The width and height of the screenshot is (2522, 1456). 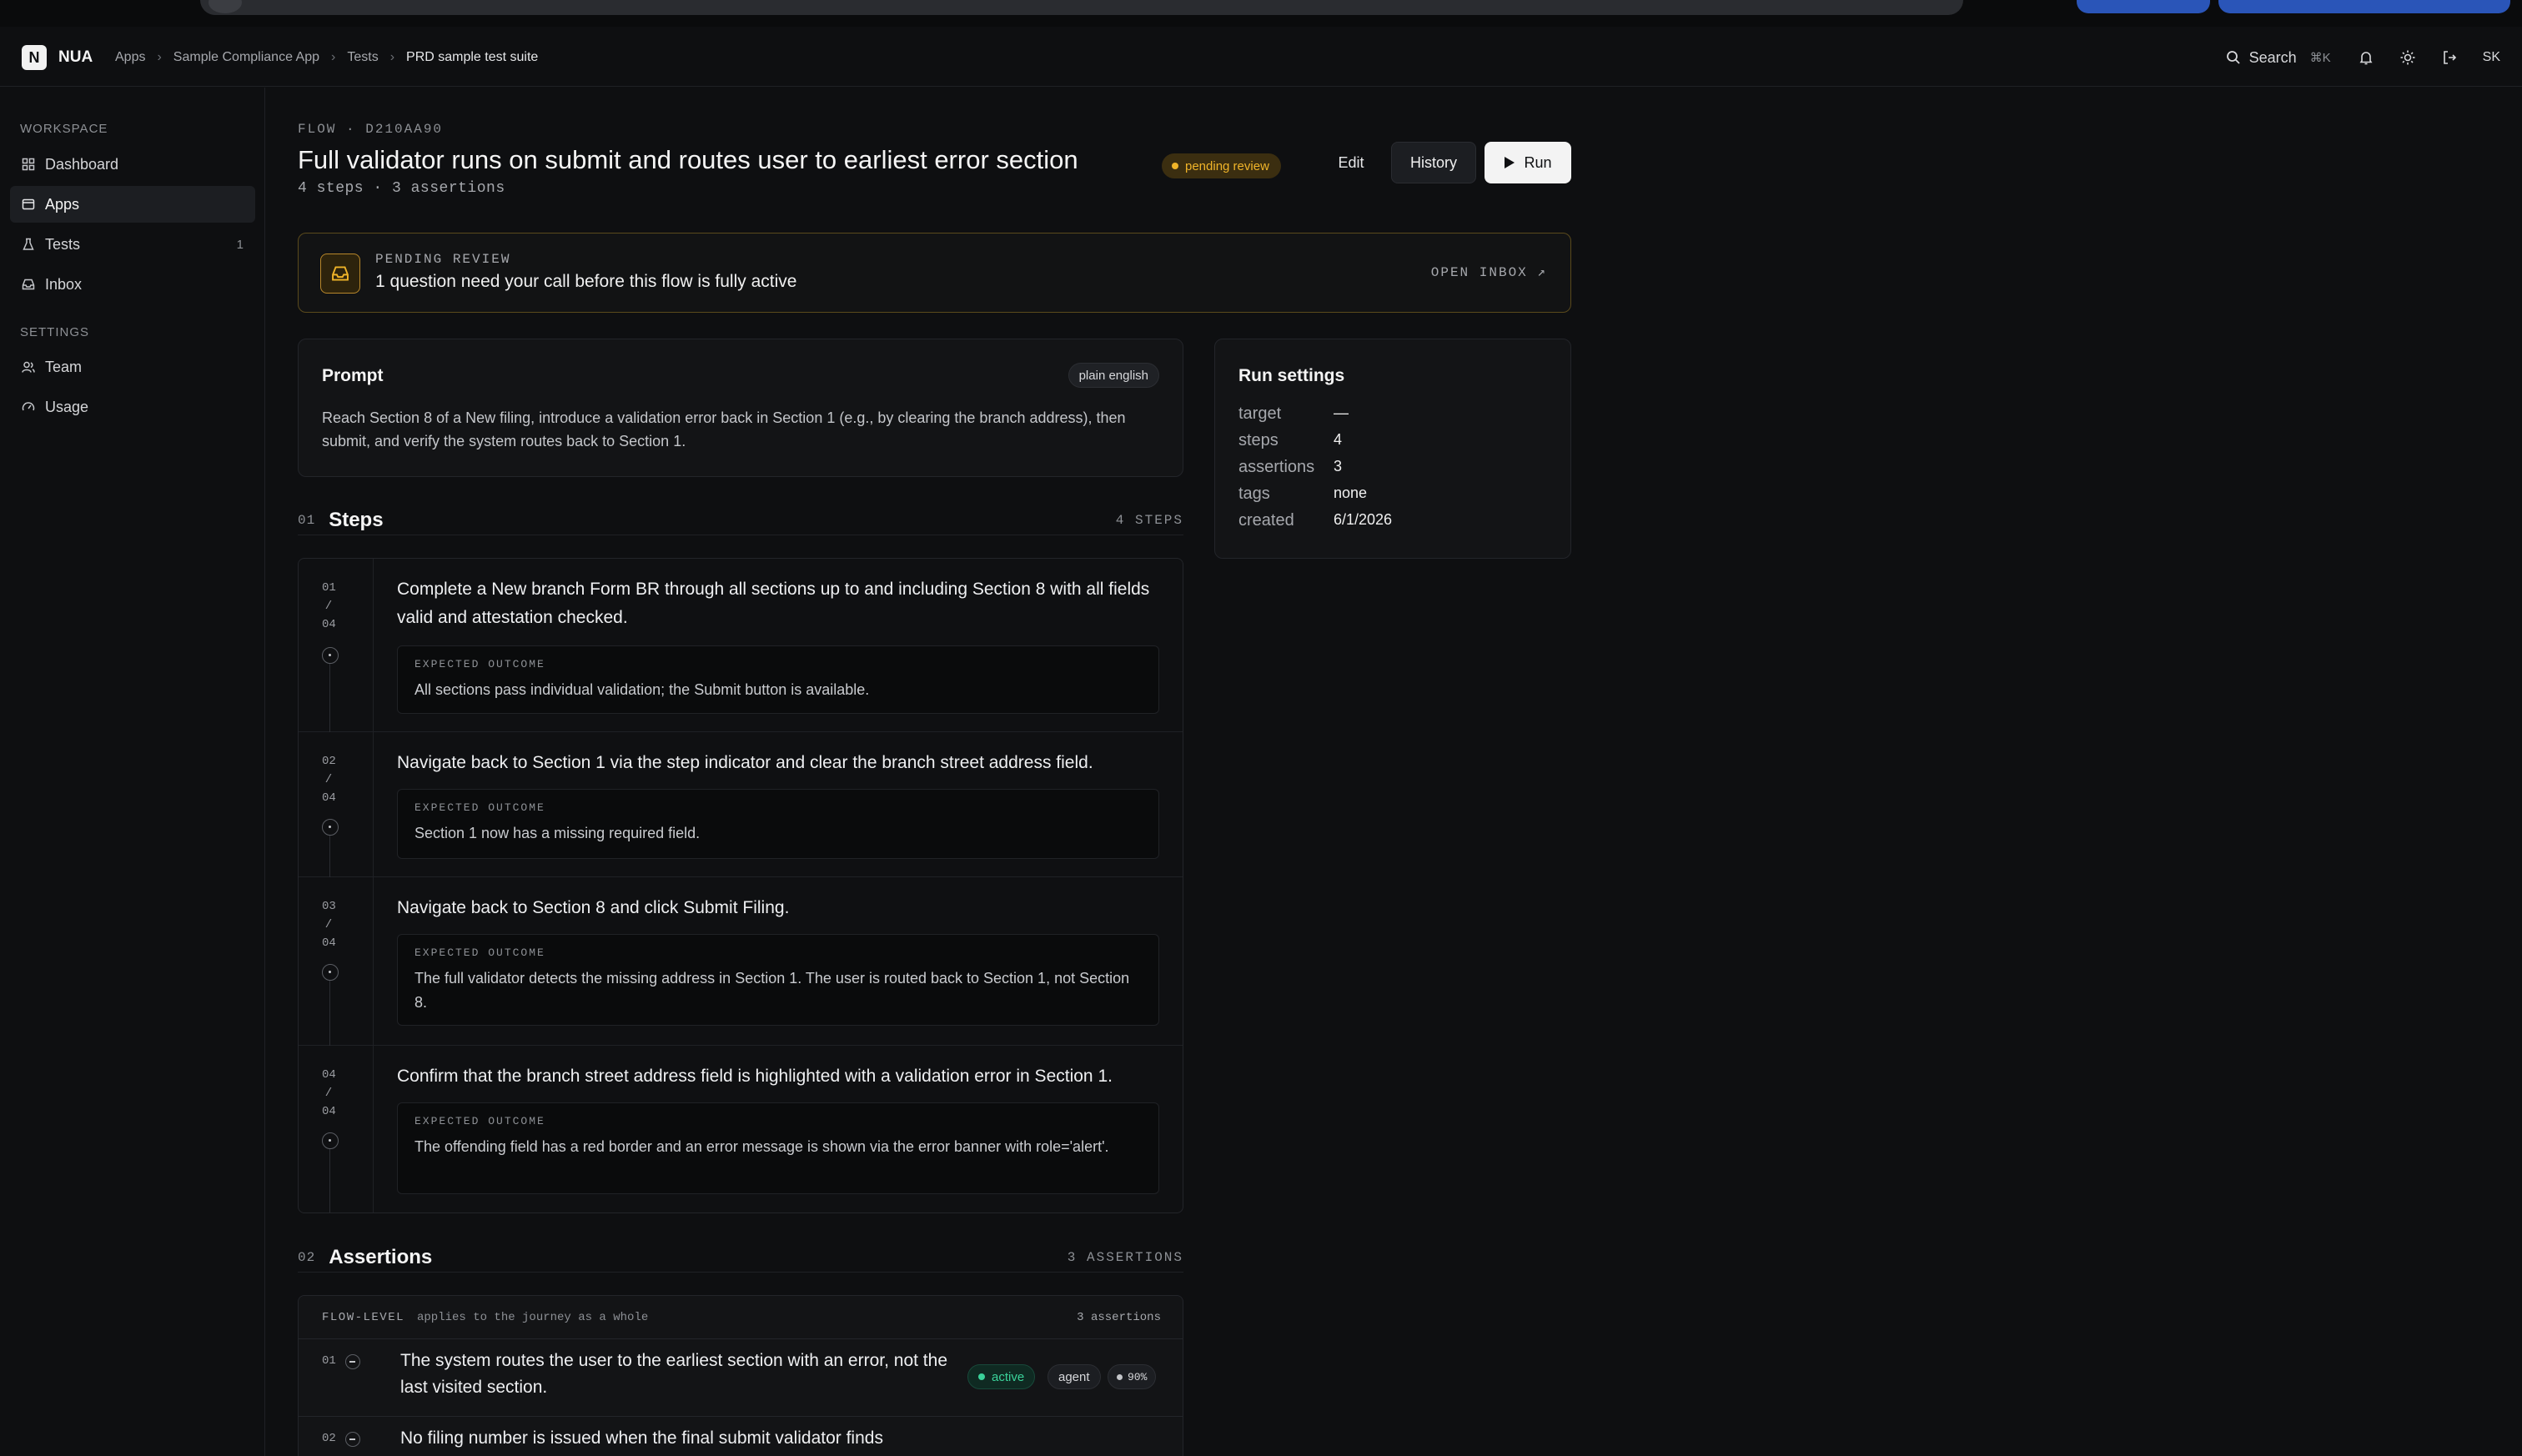 I want to click on status-badge: active, so click(x=1001, y=1376).